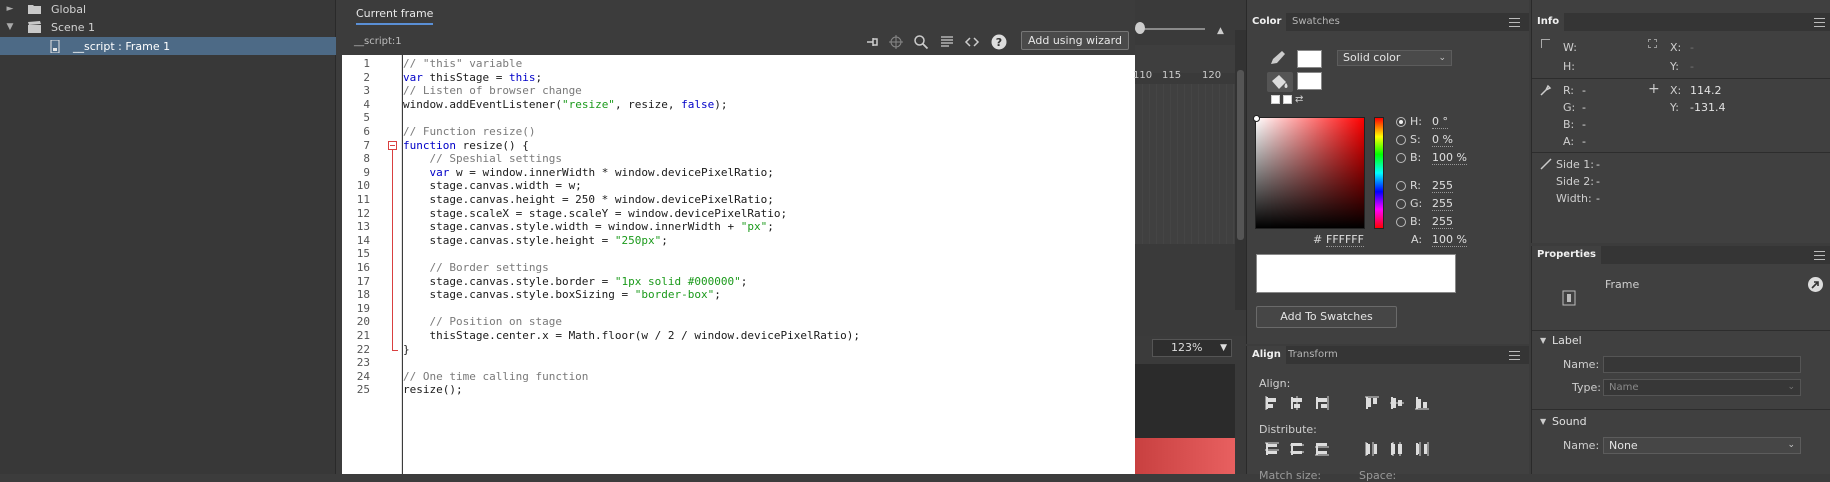  I want to click on distribute-right-icon, so click(1422, 449).